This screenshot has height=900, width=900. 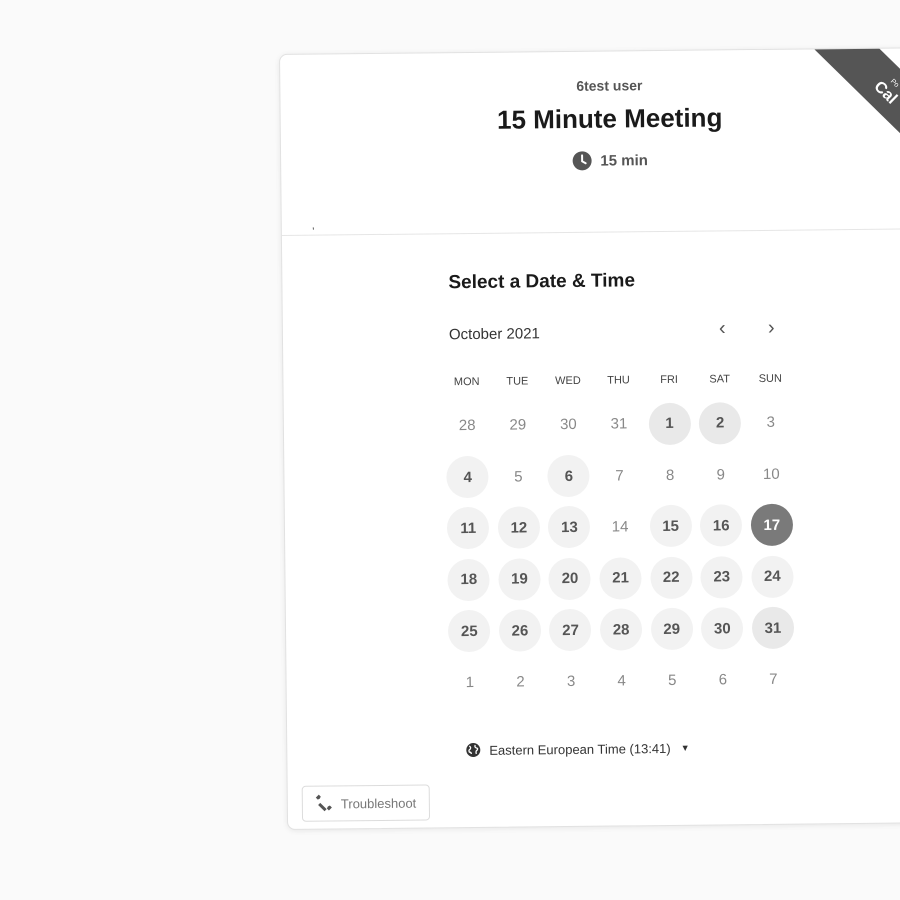 I want to click on troubleshoot-button: Troubleshoot, so click(x=366, y=803).